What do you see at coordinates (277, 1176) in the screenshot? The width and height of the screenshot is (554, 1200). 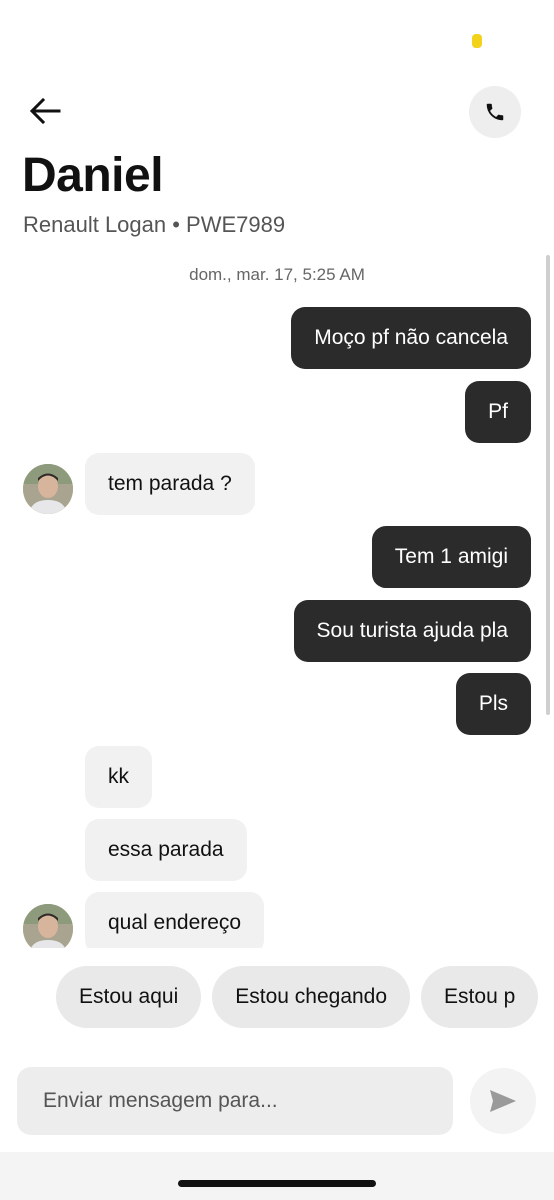 I see `bottom-safe-area` at bounding box center [277, 1176].